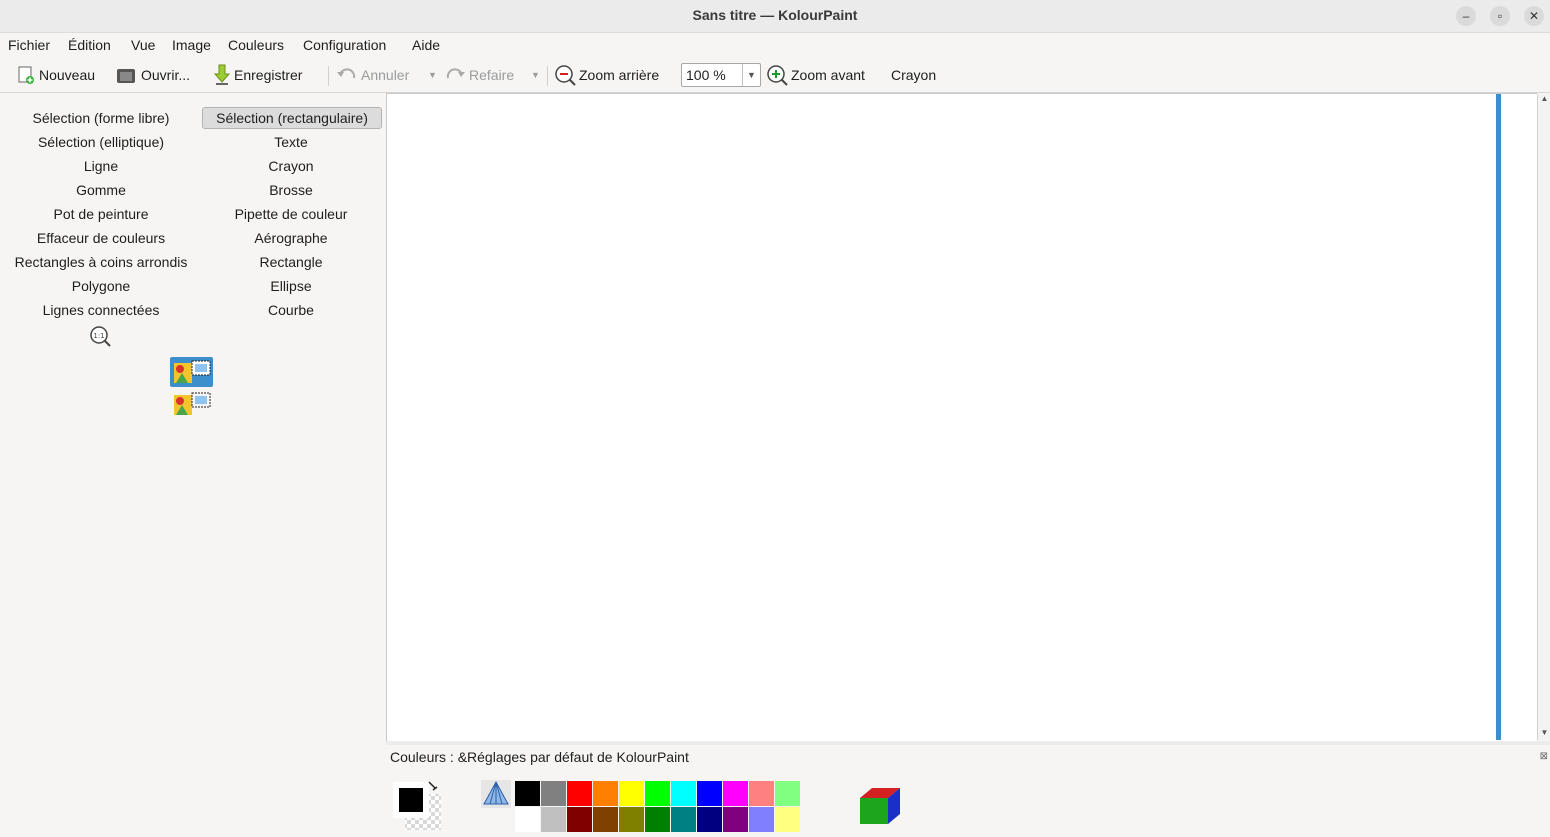  I want to click on tool-flood-fill: Pot de peinture, so click(101, 214).